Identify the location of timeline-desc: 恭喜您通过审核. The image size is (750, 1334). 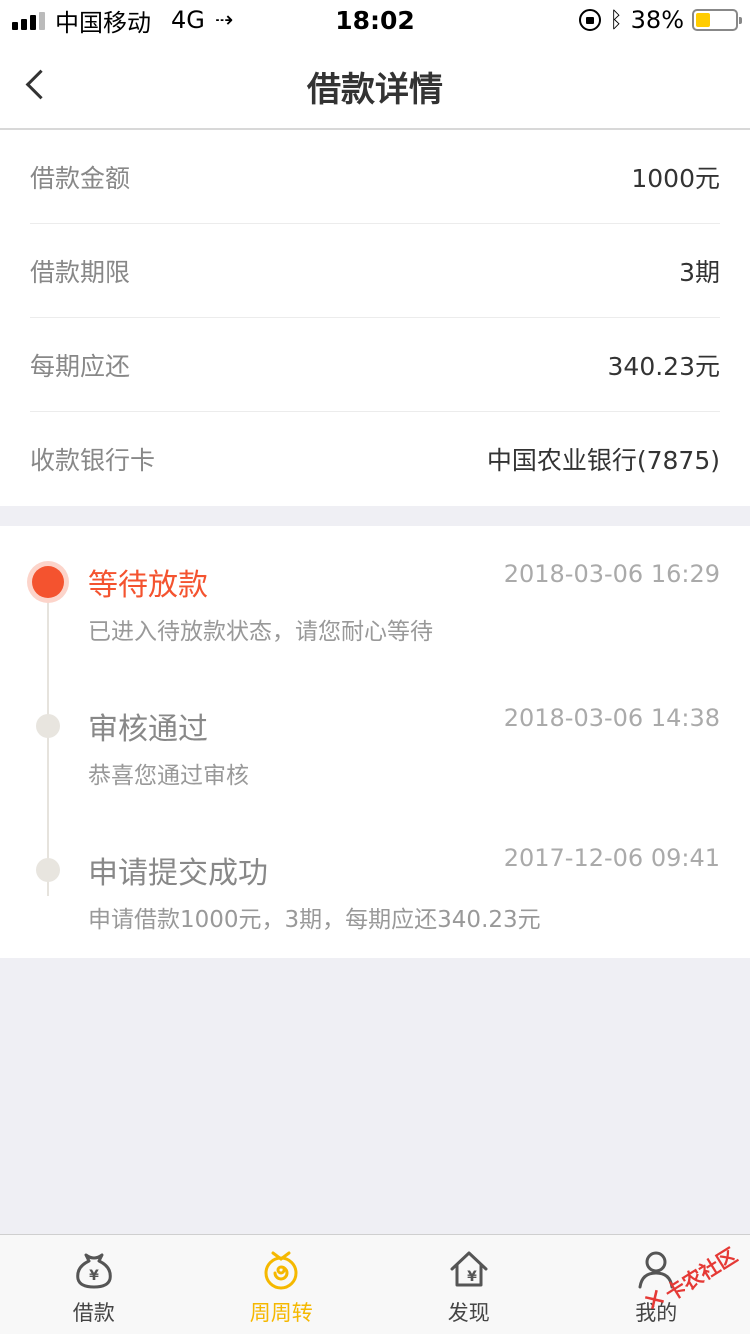
(168, 776).